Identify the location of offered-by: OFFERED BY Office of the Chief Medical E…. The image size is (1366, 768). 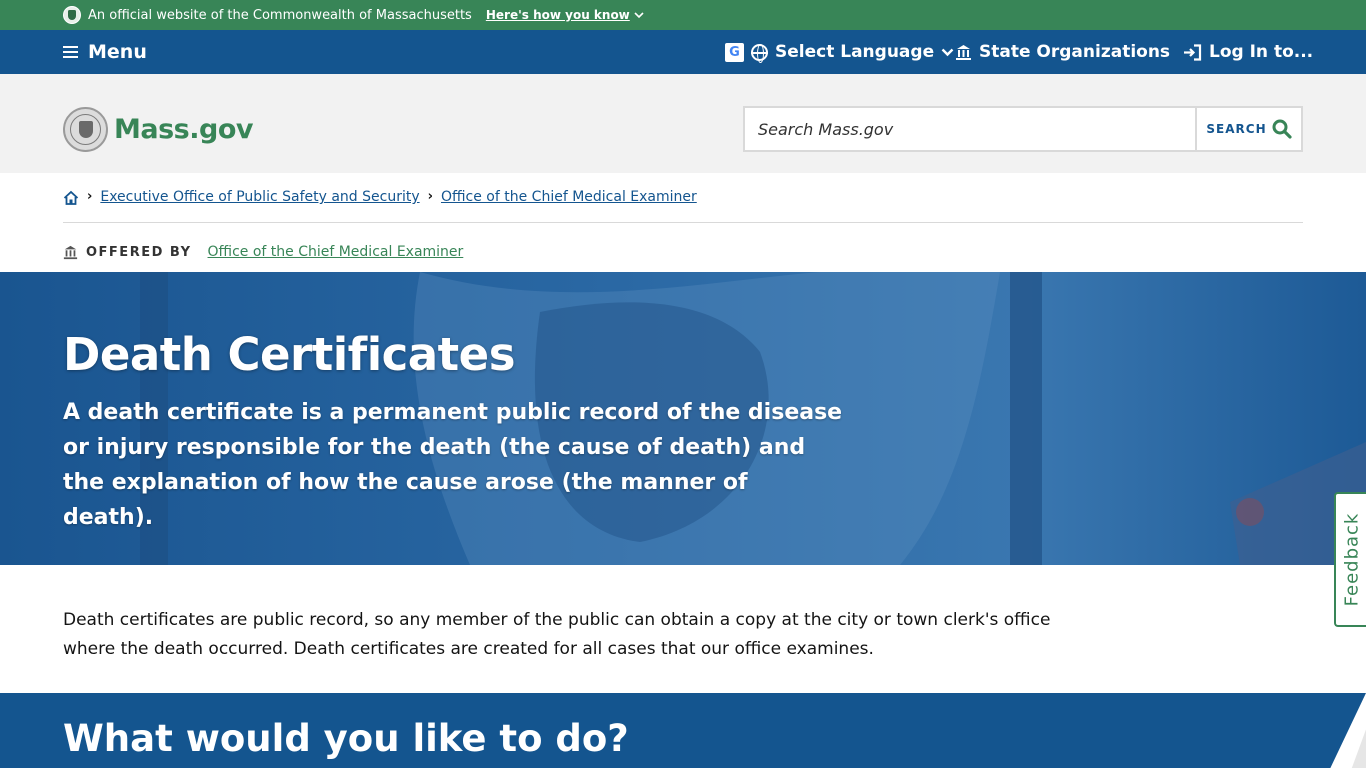
(263, 252).